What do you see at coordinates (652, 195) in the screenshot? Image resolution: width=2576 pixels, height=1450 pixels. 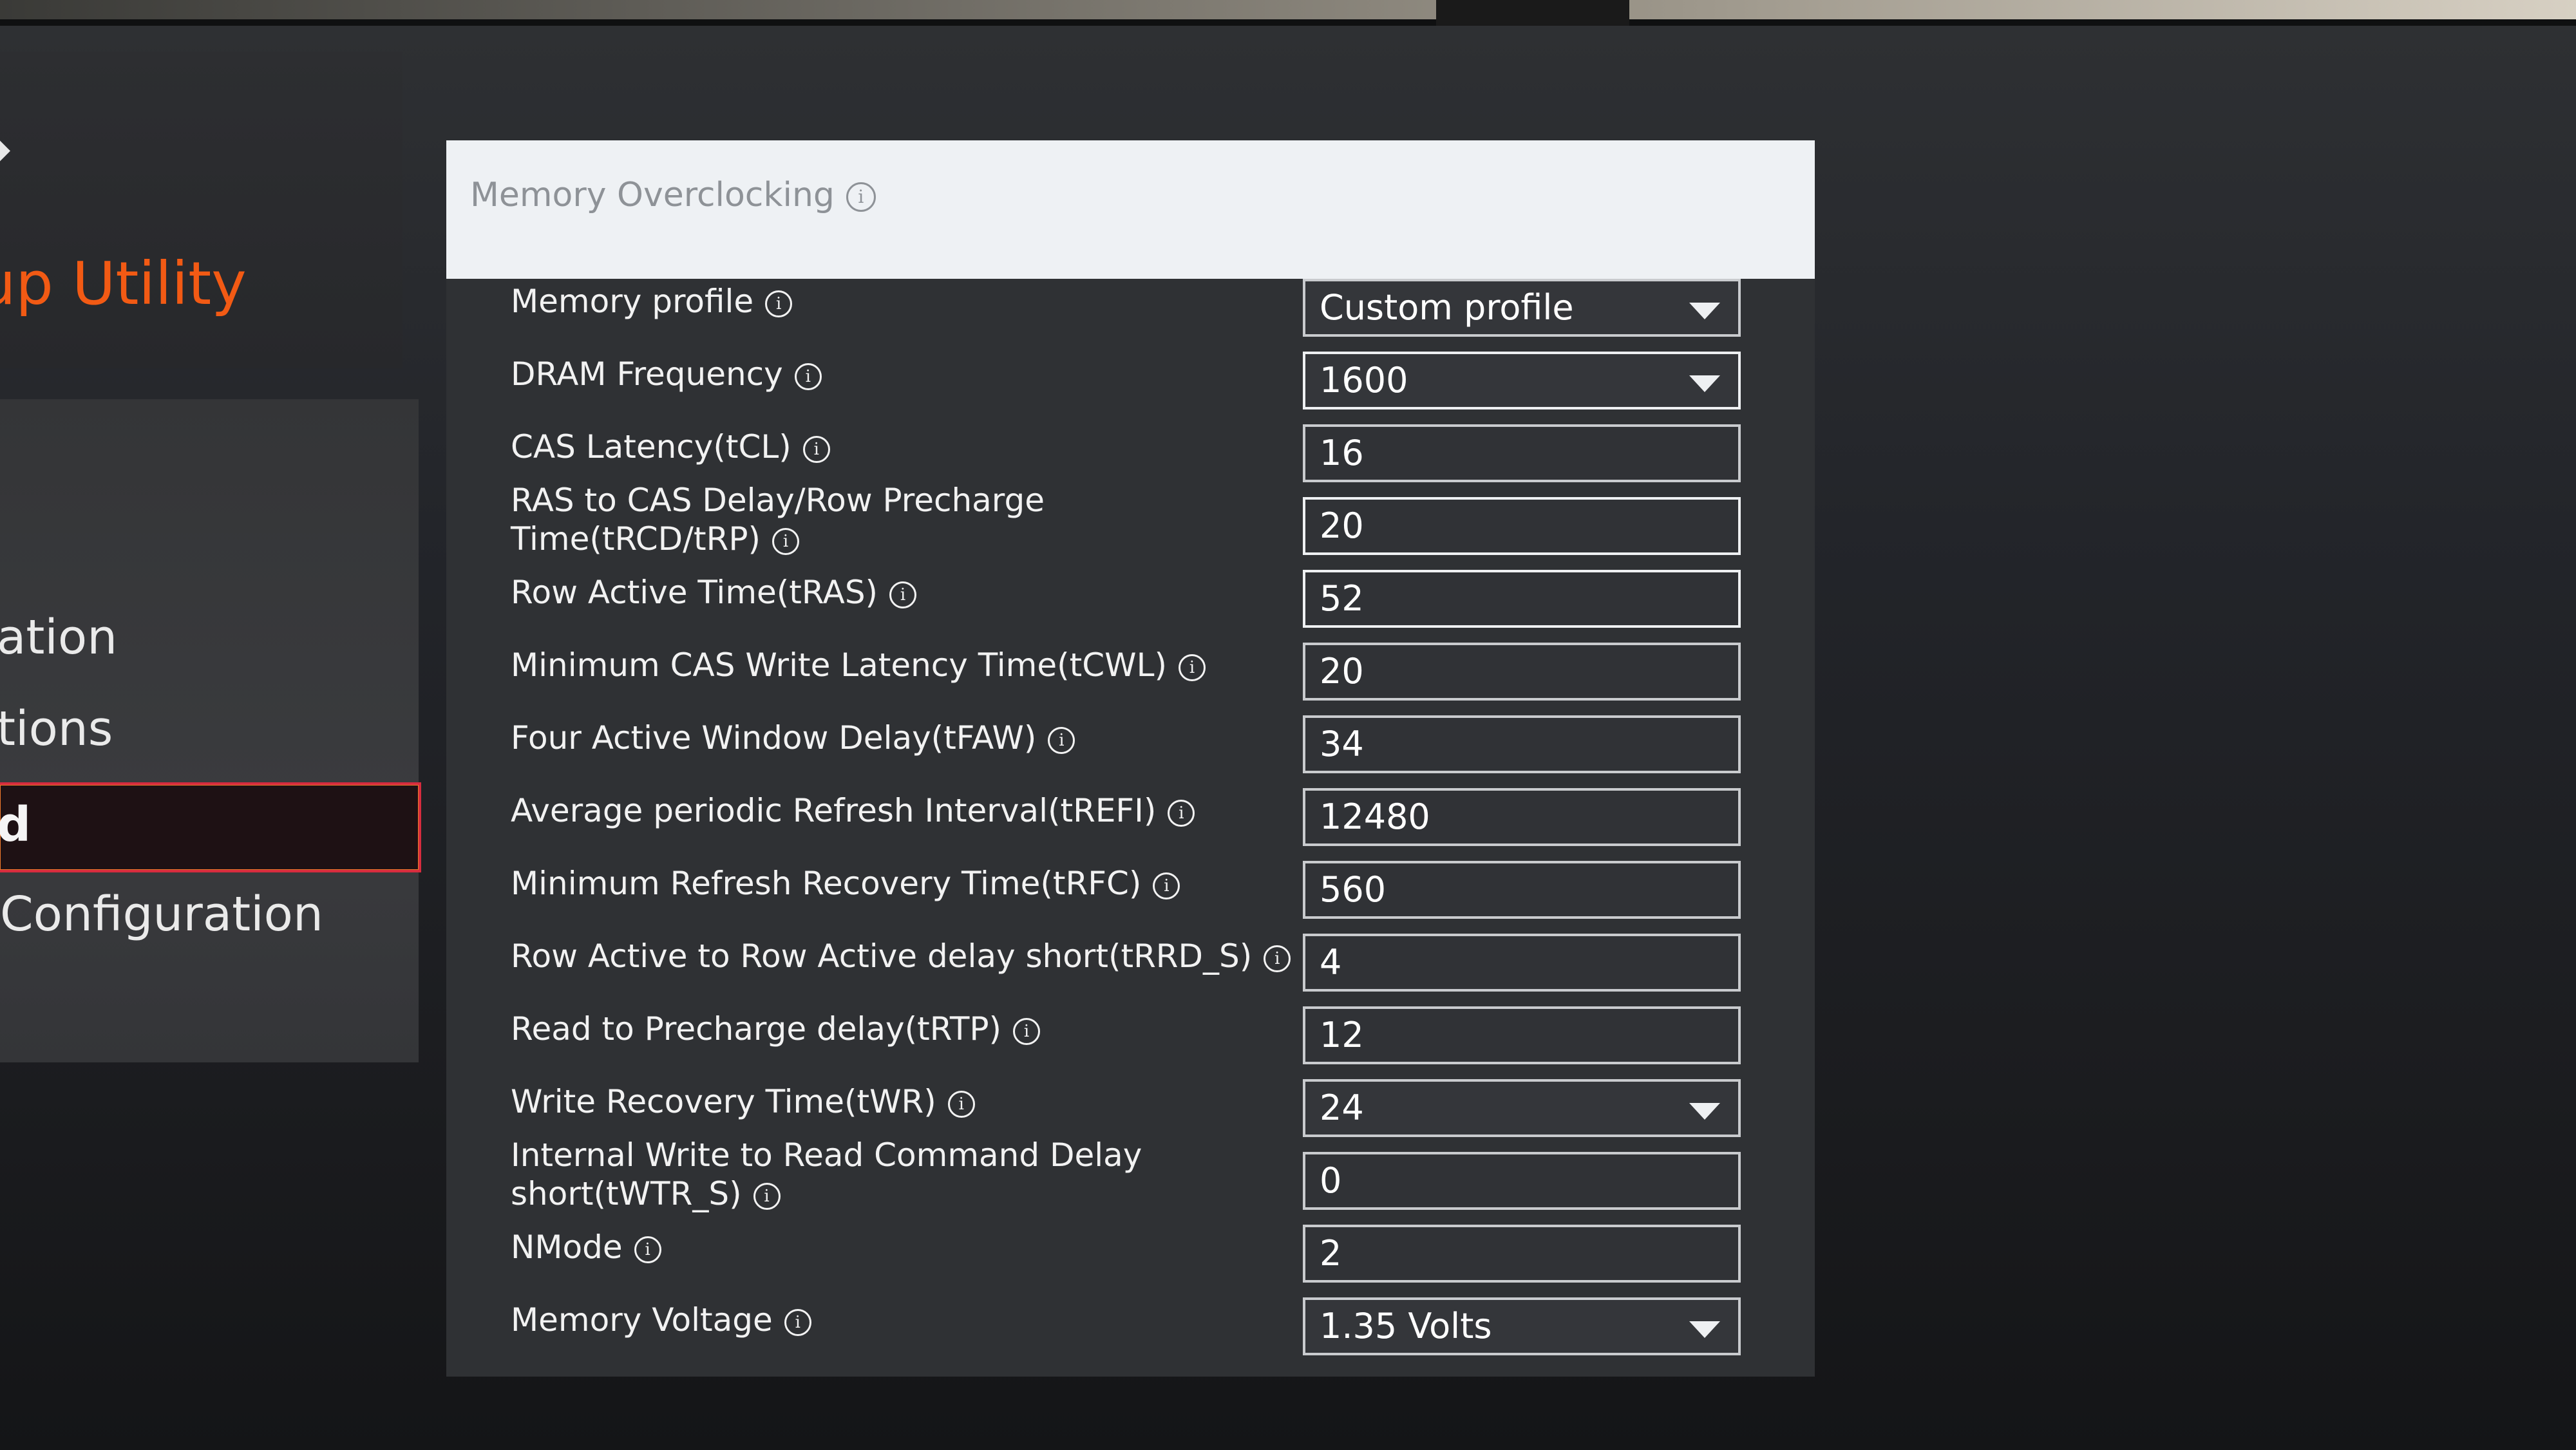 I see `panel-title-text: Memory Overclocking` at bounding box center [652, 195].